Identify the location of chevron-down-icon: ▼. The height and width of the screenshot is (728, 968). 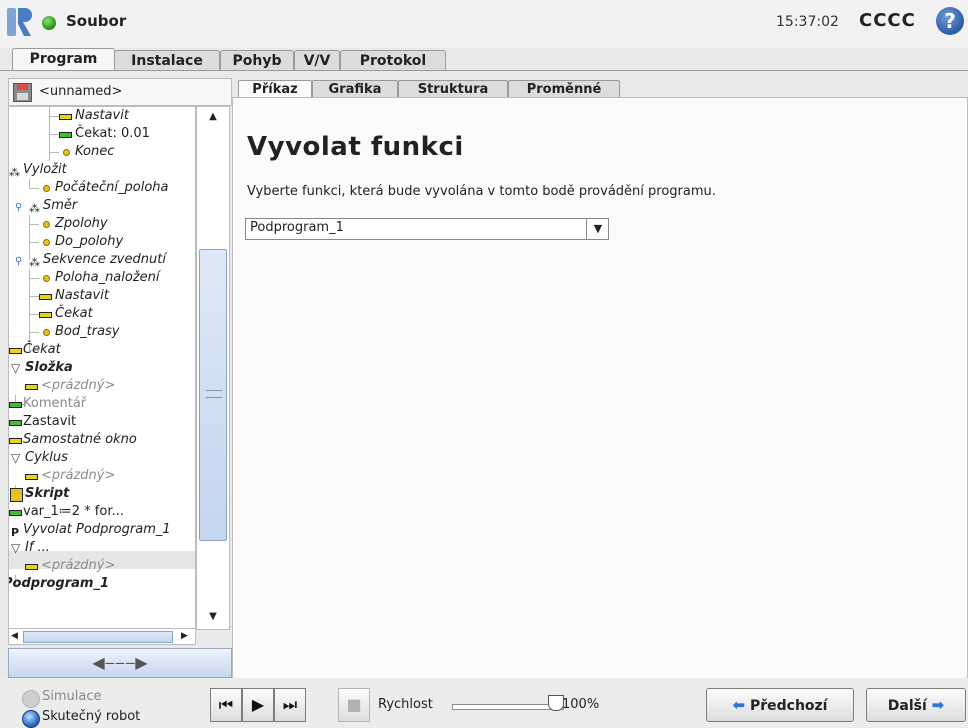
(597, 229).